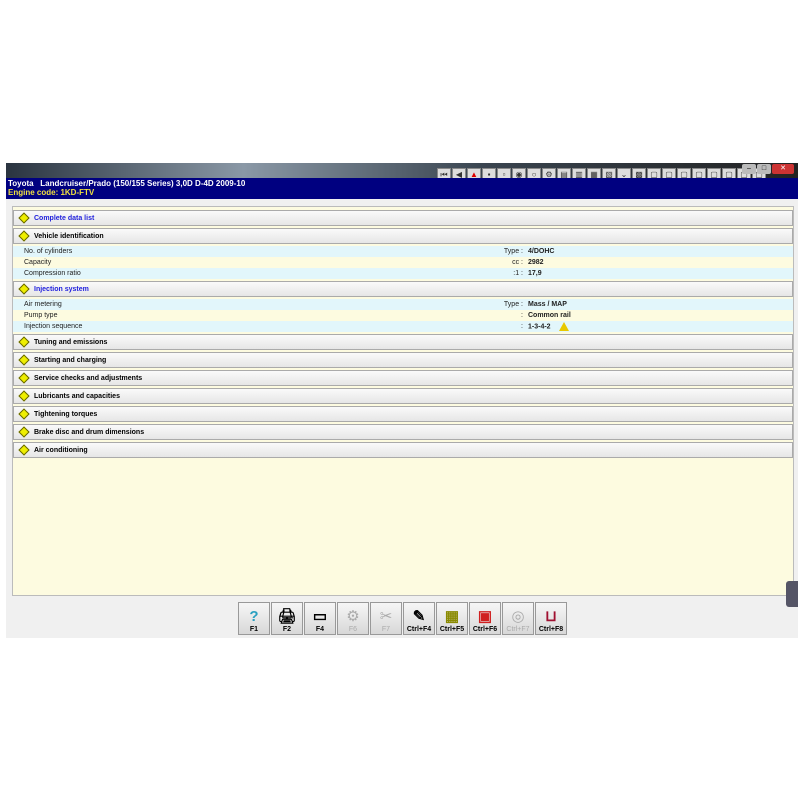 This screenshot has height=800, width=800. I want to click on injection-system-section: Injection system, so click(403, 289).